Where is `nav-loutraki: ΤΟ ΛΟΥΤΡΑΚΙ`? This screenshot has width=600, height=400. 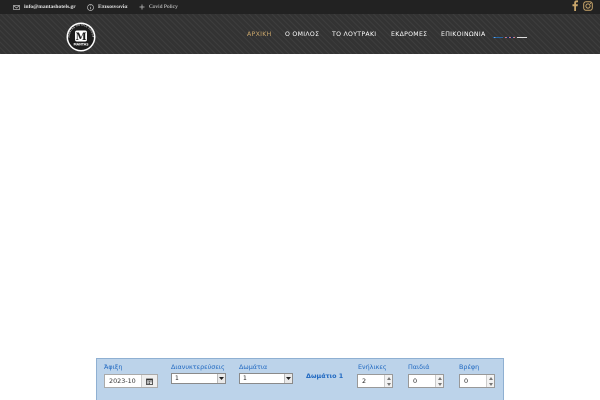
nav-loutraki: ΤΟ ΛΟΥΤΡΑΚΙ is located at coordinates (354, 34).